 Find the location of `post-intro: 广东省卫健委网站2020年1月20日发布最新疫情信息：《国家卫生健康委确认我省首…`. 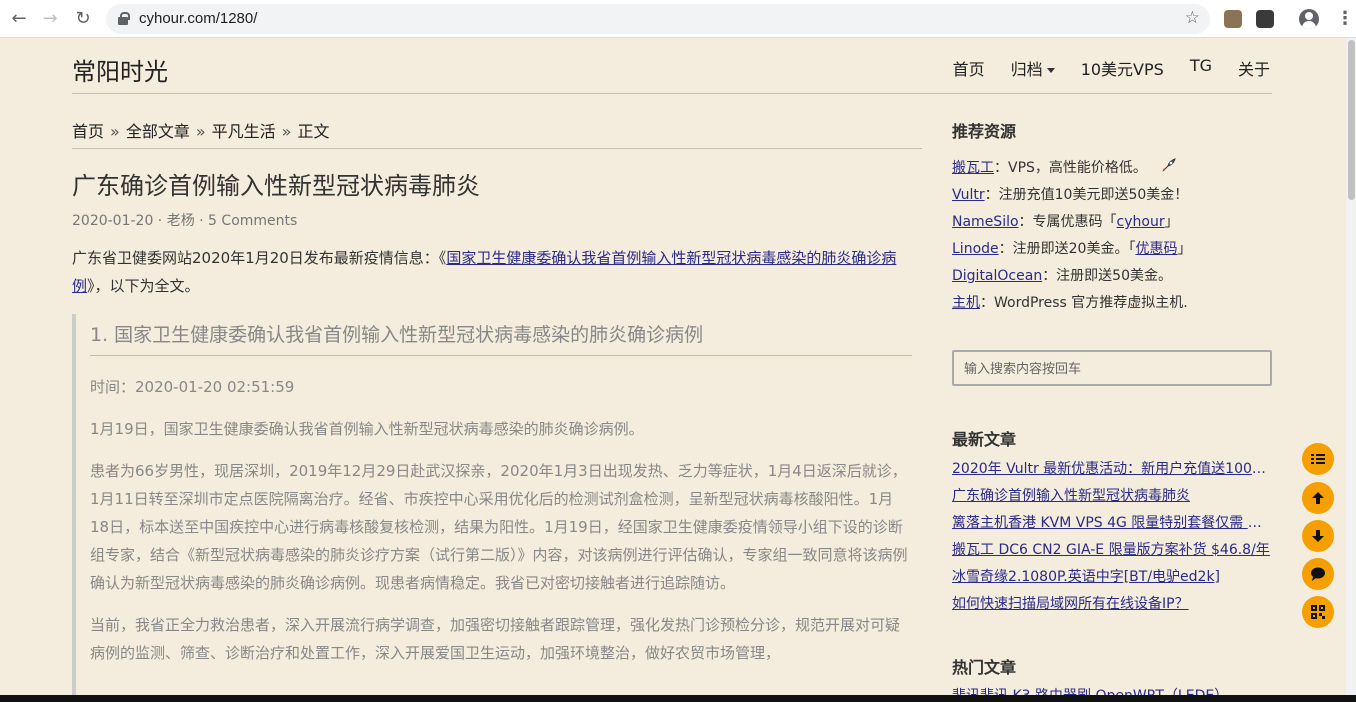

post-intro: 广东省卫健委网站2020年1月20日发布最新疫情信息：《国家卫生健康委确认我省首… is located at coordinates (498, 272).